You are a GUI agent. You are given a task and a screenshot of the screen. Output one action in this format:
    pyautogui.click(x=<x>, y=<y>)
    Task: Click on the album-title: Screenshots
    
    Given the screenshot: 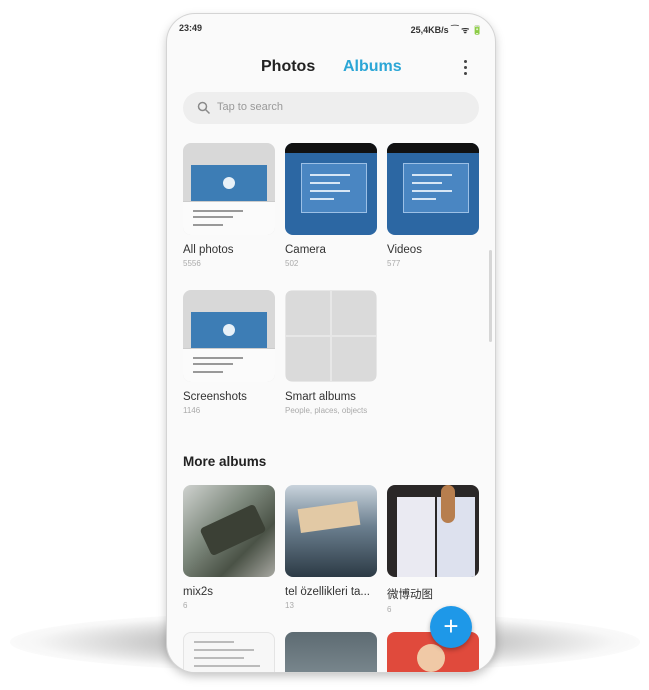 What is the action you would take?
    pyautogui.click(x=215, y=397)
    